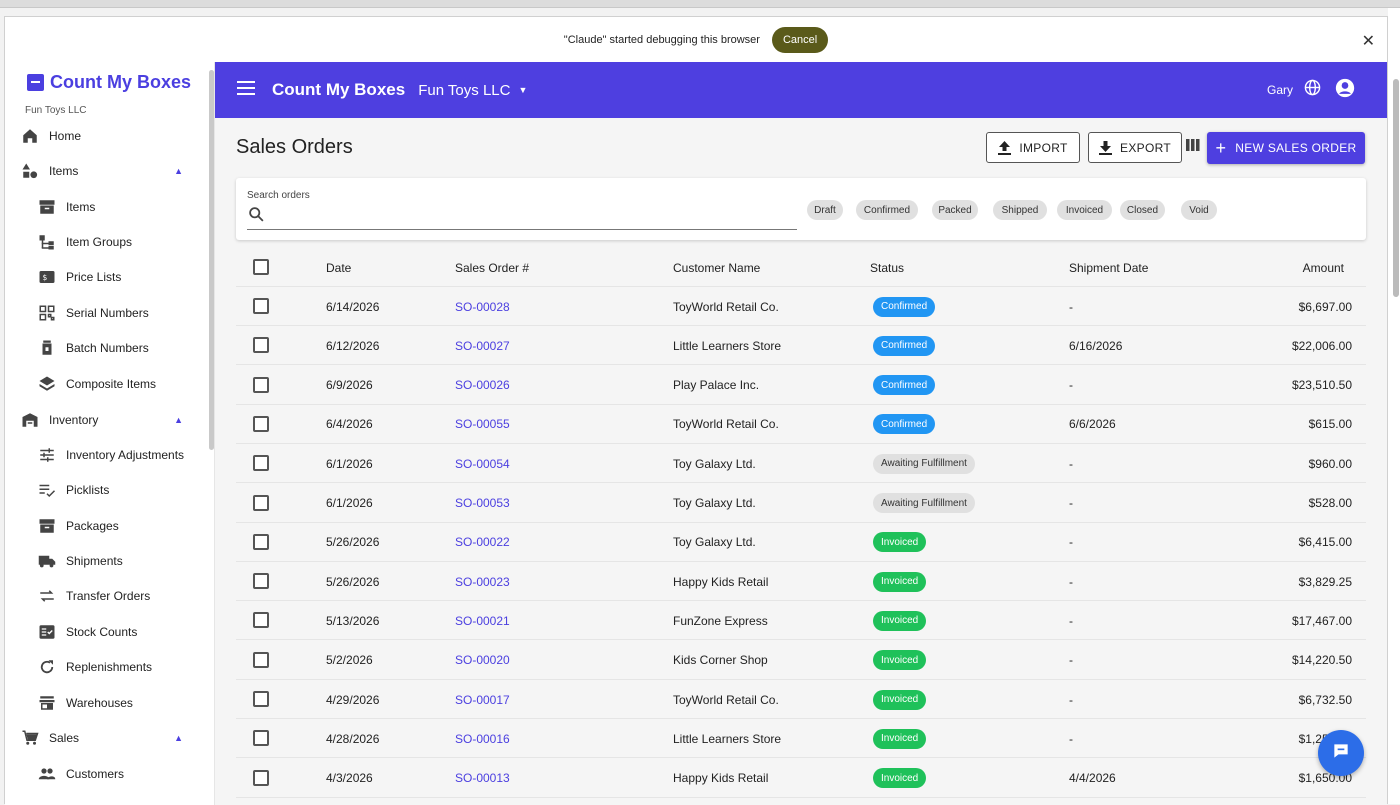  What do you see at coordinates (825, 210) in the screenshot?
I see `filter-chip-draft: Draft` at bounding box center [825, 210].